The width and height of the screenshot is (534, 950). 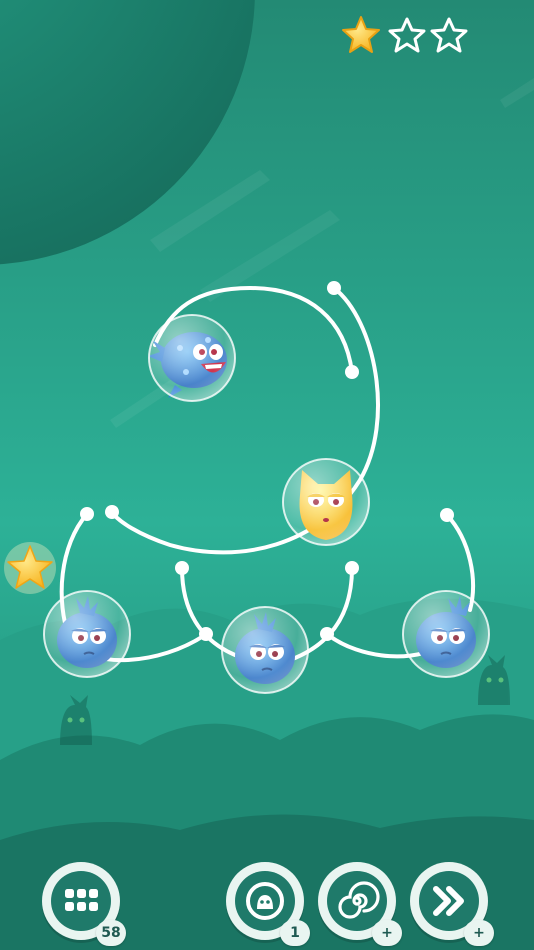 I want to click on blue-monster-right, so click(x=446, y=634).